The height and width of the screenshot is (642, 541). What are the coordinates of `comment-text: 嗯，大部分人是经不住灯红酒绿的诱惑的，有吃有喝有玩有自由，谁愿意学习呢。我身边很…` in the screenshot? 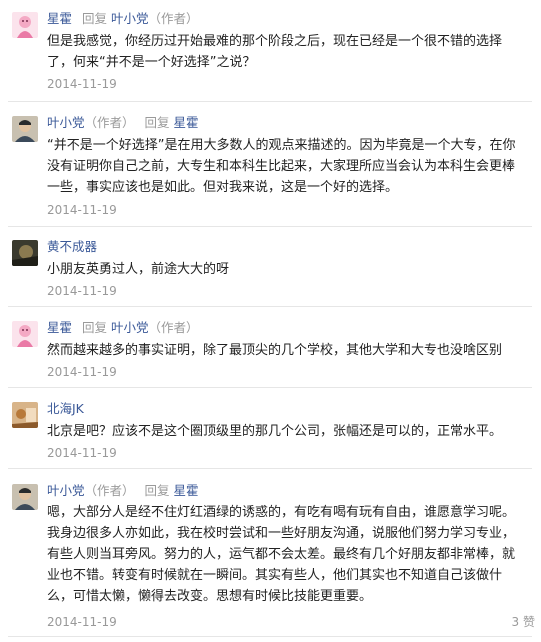 It's located at (281, 554).